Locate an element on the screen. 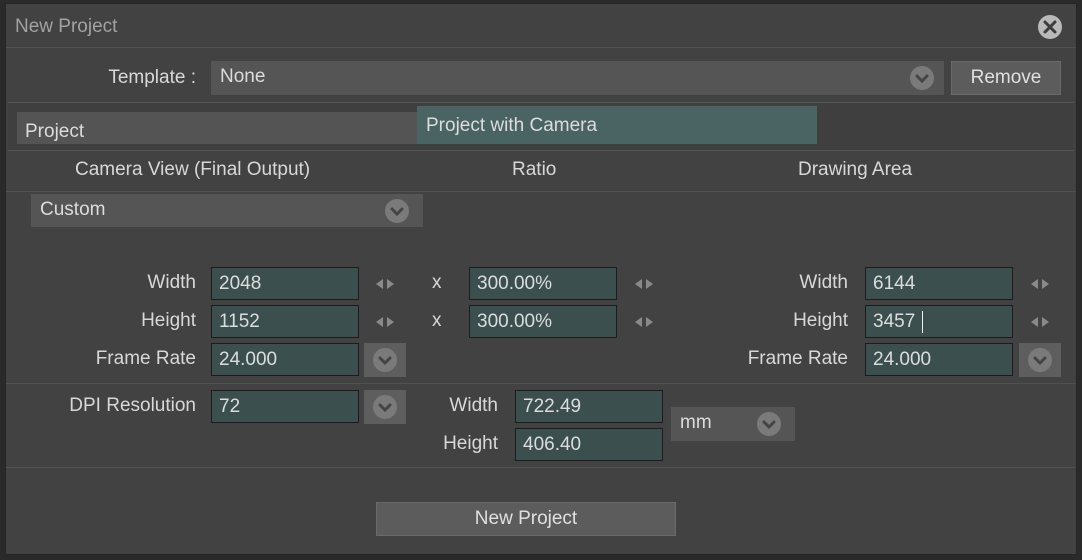 The width and height of the screenshot is (1082, 560). drawing-width-field: 6144 is located at coordinates (939, 283).